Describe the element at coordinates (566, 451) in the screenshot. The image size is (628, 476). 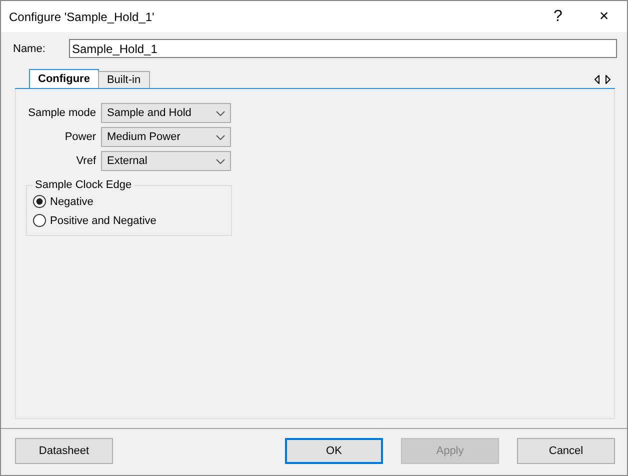
I see `dialog-button: Cancel` at that location.